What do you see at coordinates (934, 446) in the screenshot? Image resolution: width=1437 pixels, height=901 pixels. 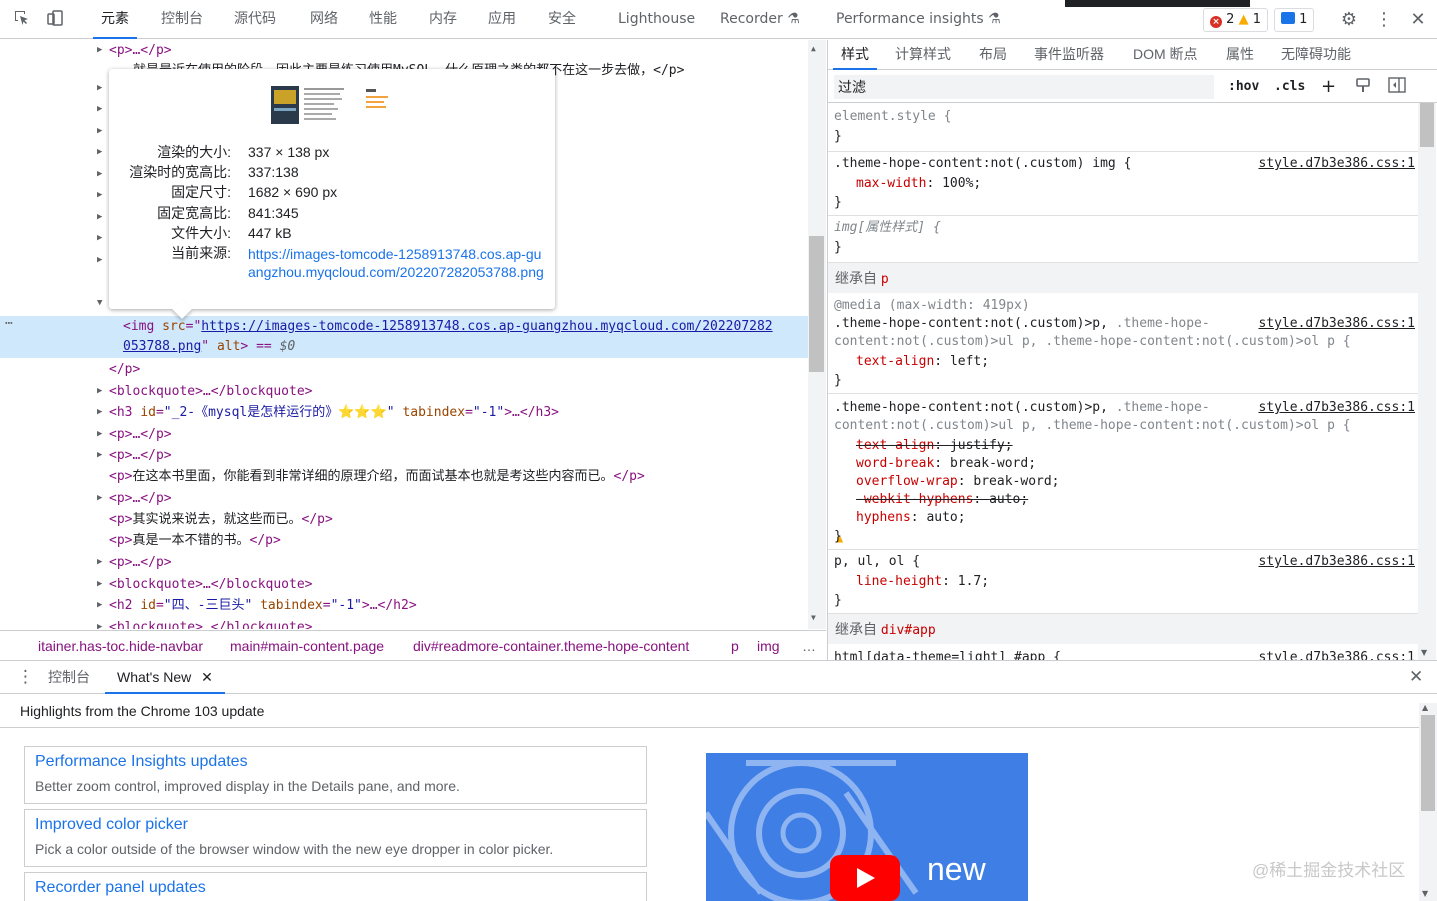 I see `rule-declaration: text-align: justify;` at bounding box center [934, 446].